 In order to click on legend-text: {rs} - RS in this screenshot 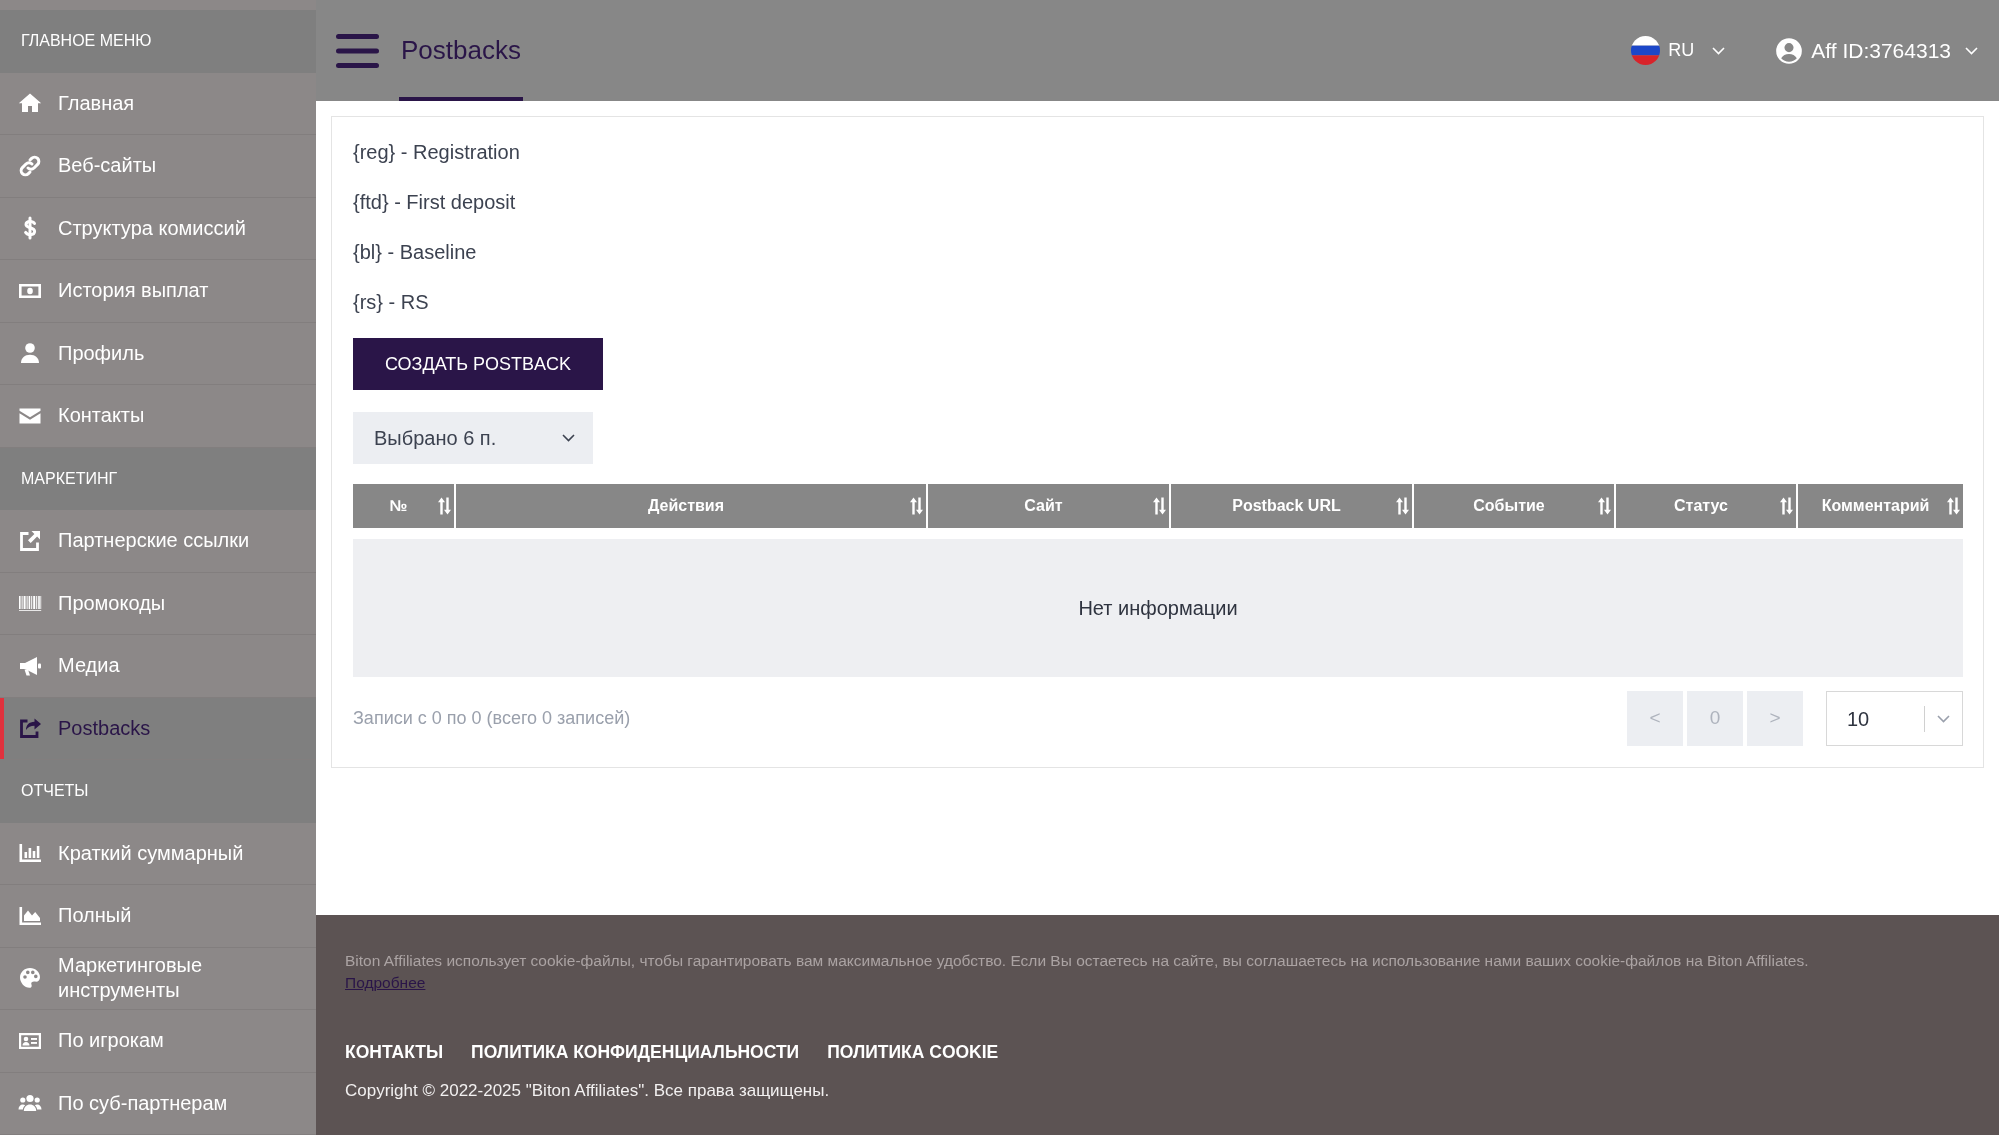, I will do `click(391, 302)`.